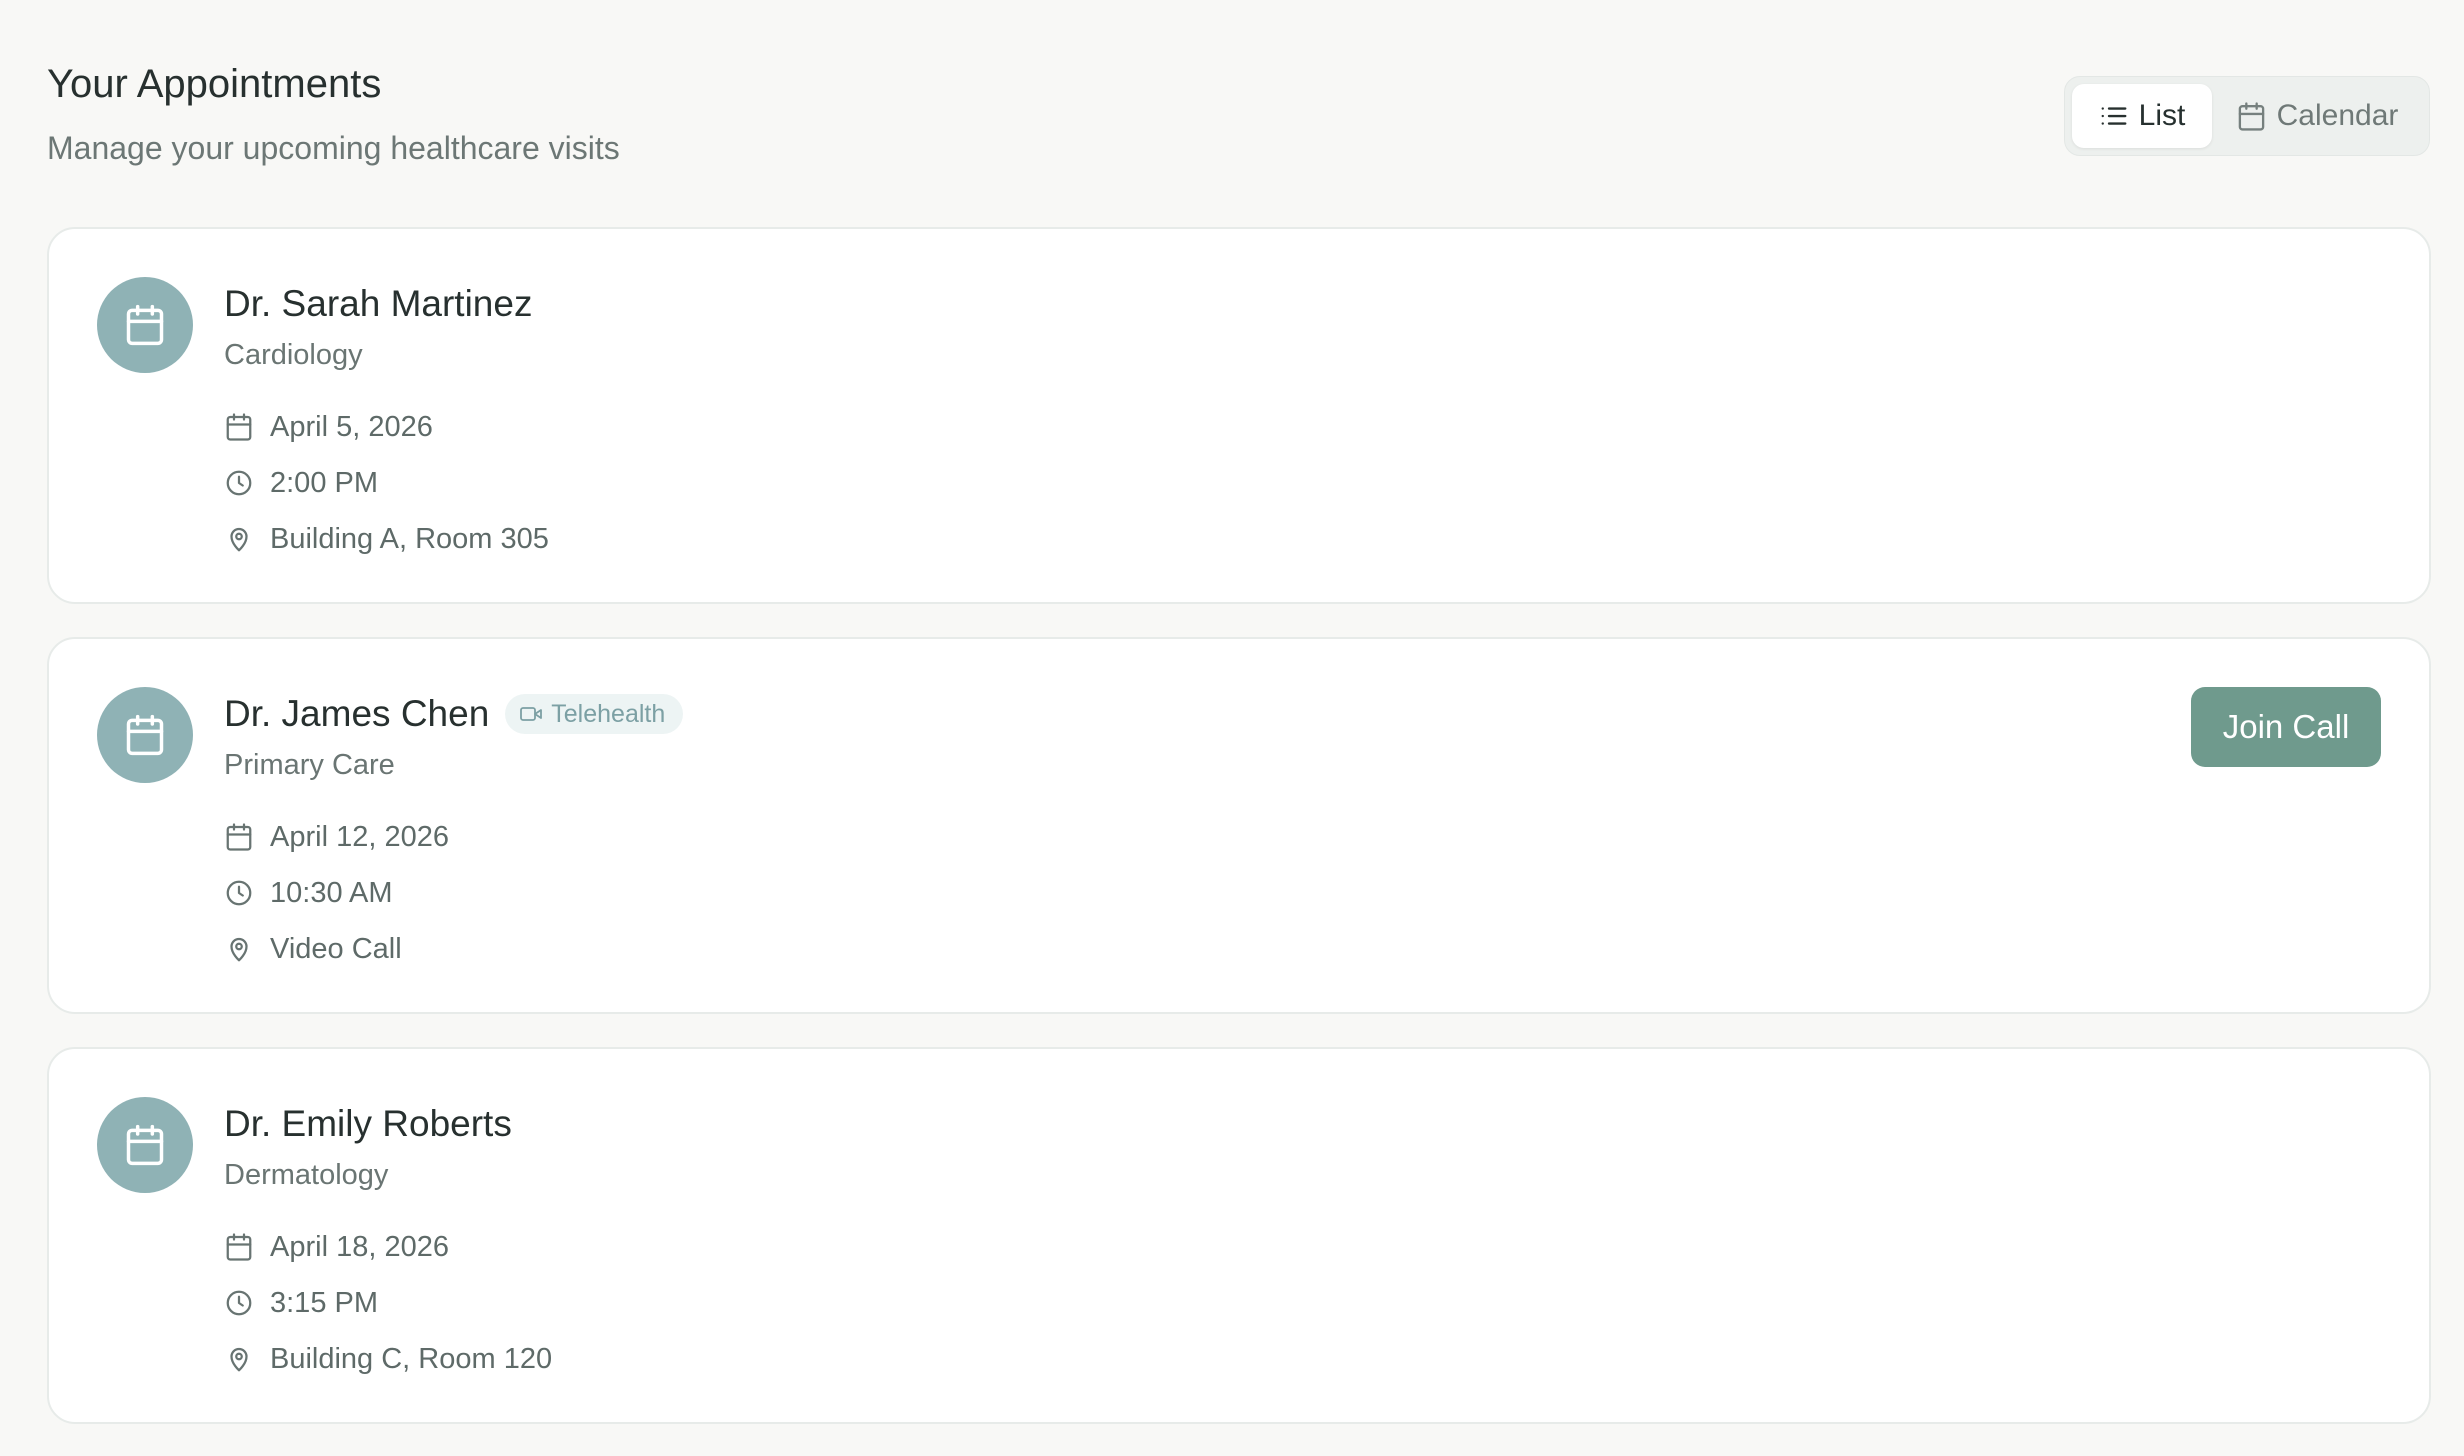 Image resolution: width=2464 pixels, height=1456 pixels. I want to click on doctor-name: Dr. James Chen, so click(357, 713).